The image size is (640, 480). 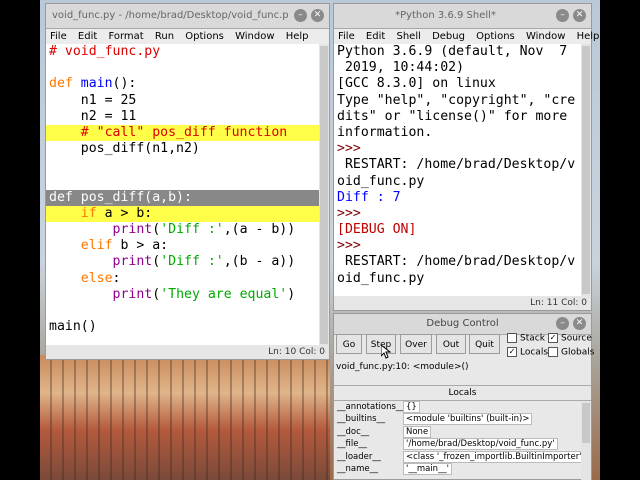 I want to click on editor-menubar: File Edit Format Run Options Window Help, so click(x=187, y=37).